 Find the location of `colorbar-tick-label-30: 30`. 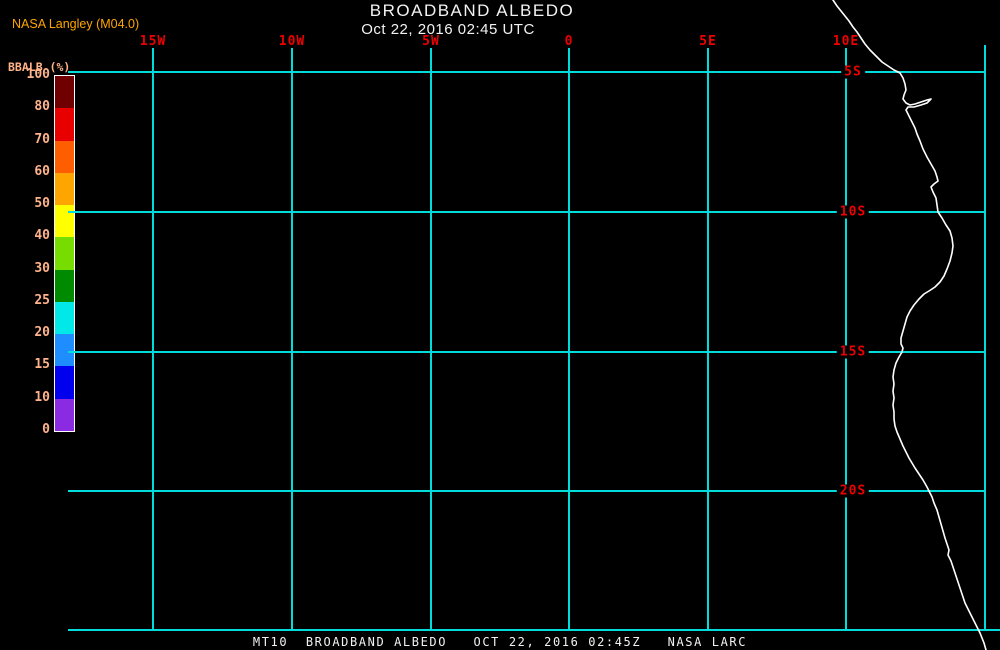

colorbar-tick-label-30: 30 is located at coordinates (42, 268).